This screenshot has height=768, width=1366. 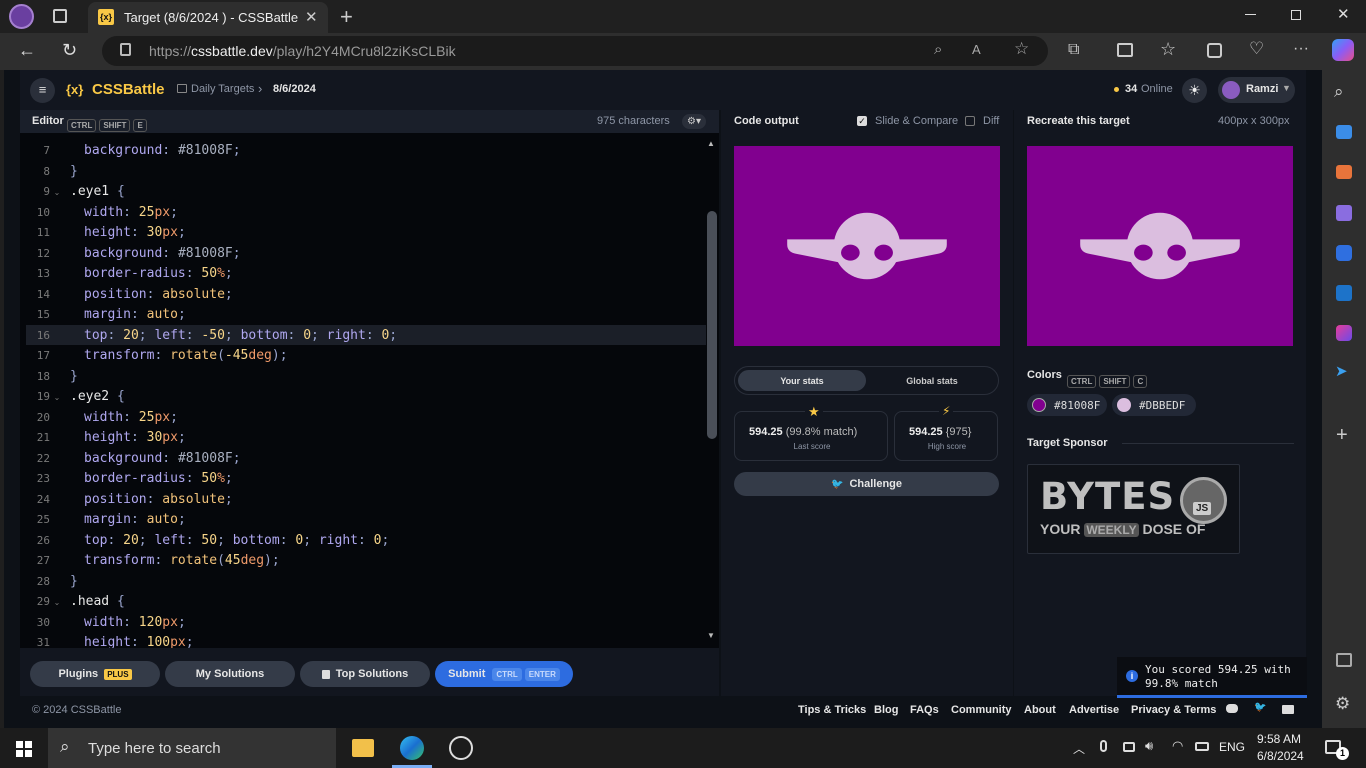 What do you see at coordinates (366, 376) in the screenshot?
I see `code-line: 18}` at bounding box center [366, 376].